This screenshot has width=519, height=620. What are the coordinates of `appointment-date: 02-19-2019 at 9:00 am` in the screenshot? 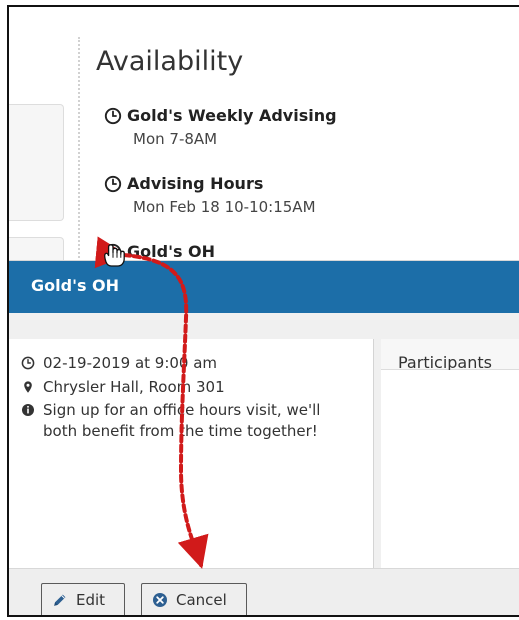 It's located at (130, 363).